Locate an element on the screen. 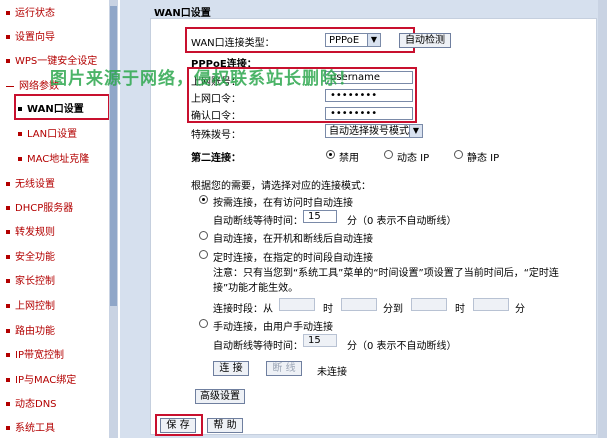  wan-type-label: WAN口连接类型： is located at coordinates (233, 43).